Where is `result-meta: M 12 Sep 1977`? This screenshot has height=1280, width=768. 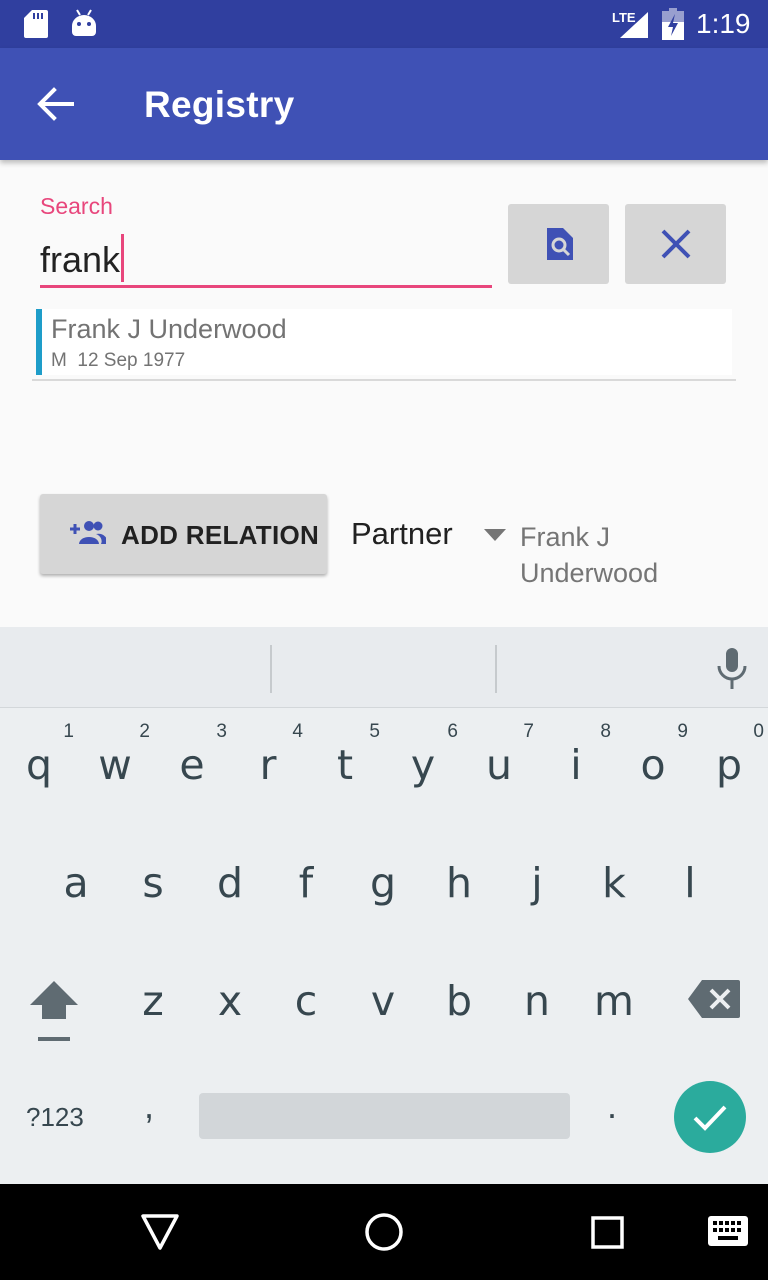 result-meta: M 12 Sep 1977 is located at coordinates (118, 361).